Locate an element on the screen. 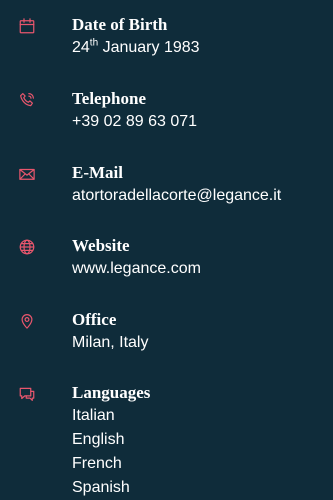  birth-month-year: January 1983 is located at coordinates (149, 47).